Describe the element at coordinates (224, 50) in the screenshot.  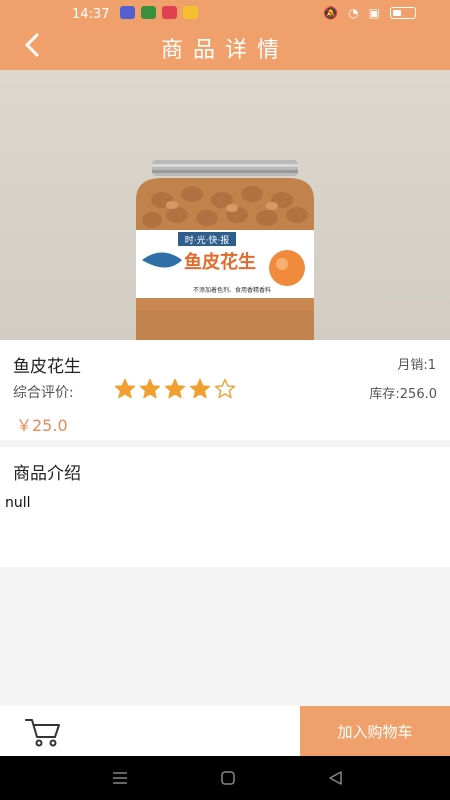
I see `page-title: 商品详情` at that location.